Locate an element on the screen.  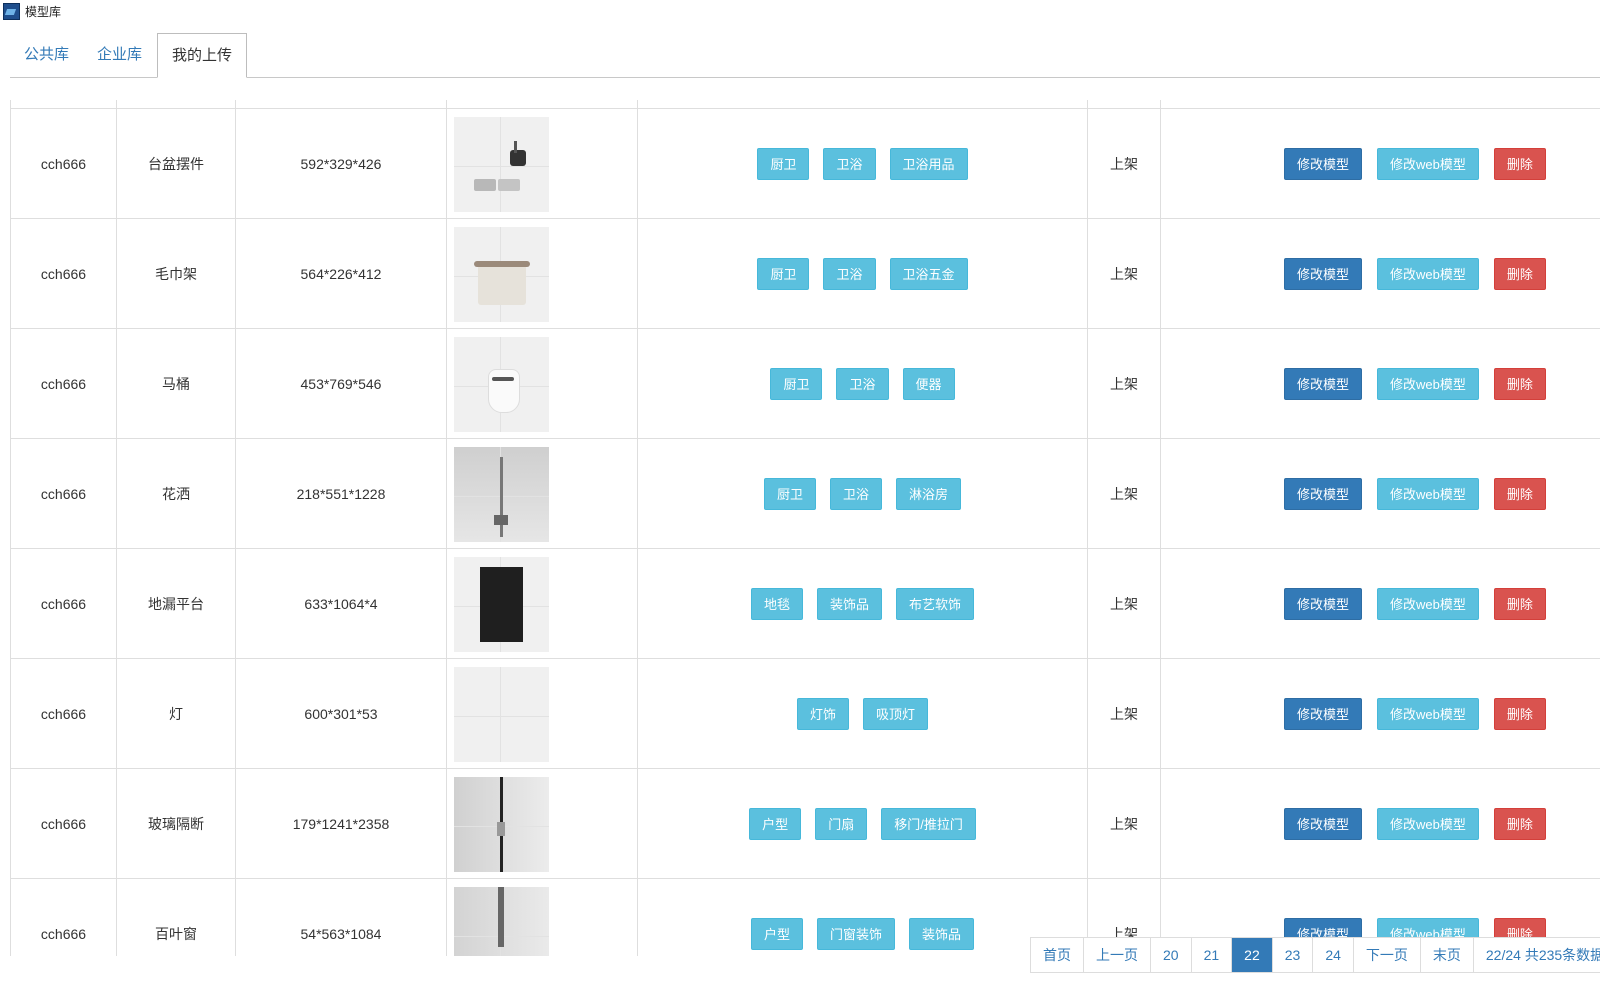
category-tag: 吸顶灯 is located at coordinates (896, 714).